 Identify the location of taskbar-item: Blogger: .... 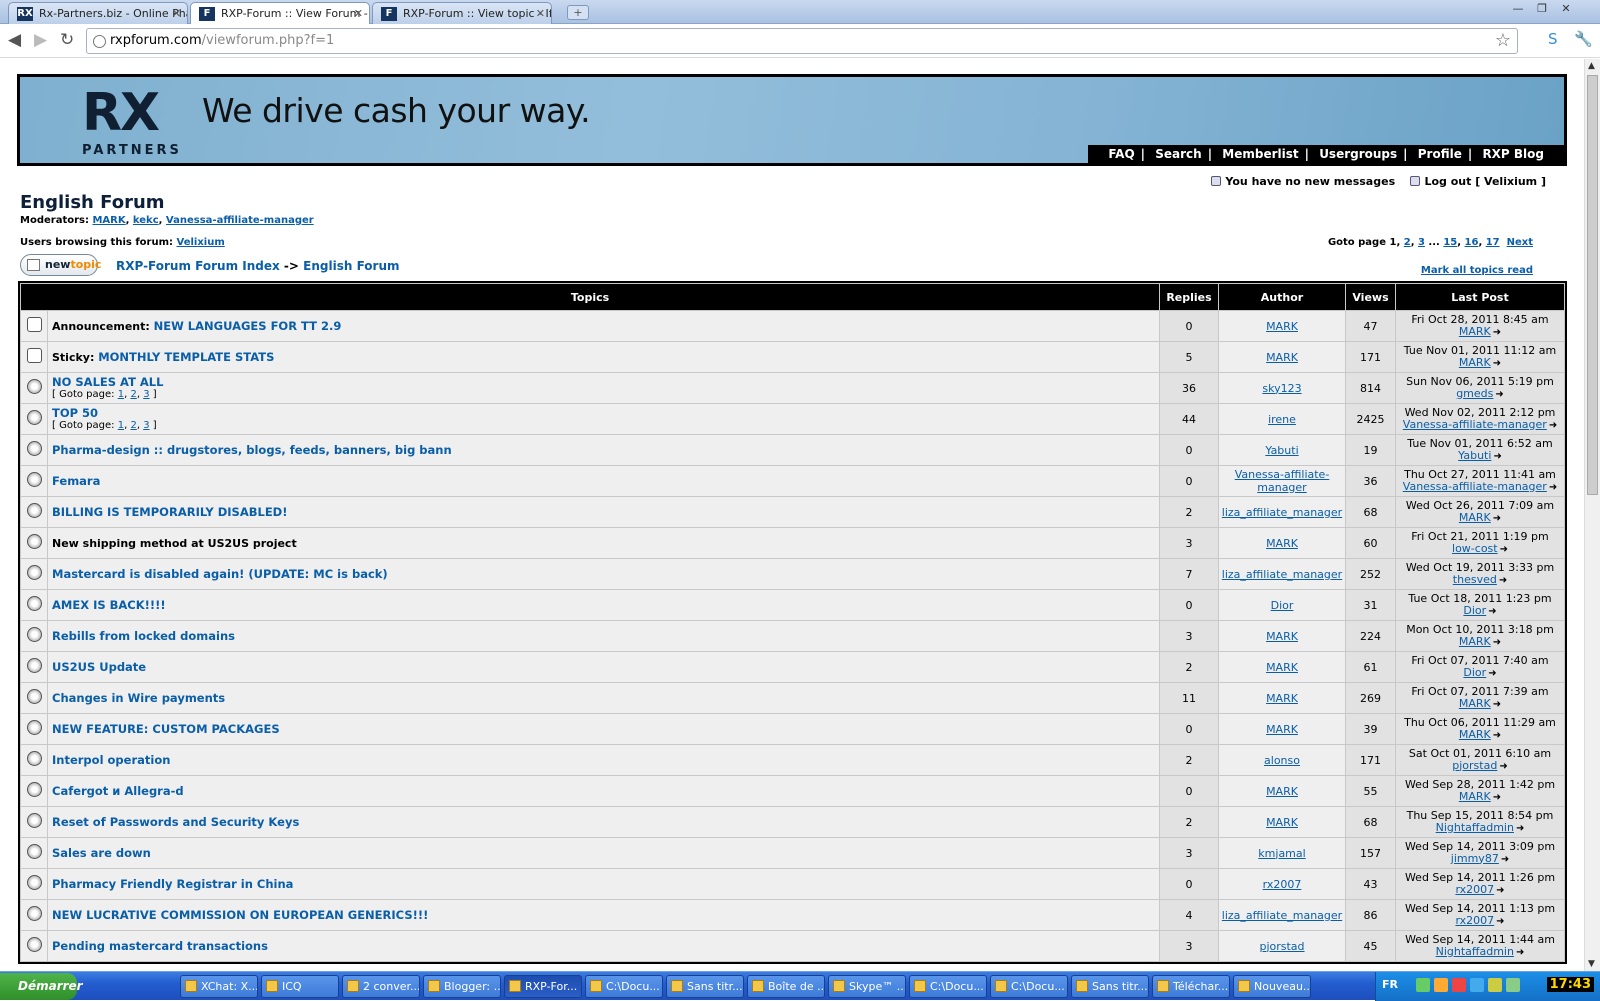
(462, 986).